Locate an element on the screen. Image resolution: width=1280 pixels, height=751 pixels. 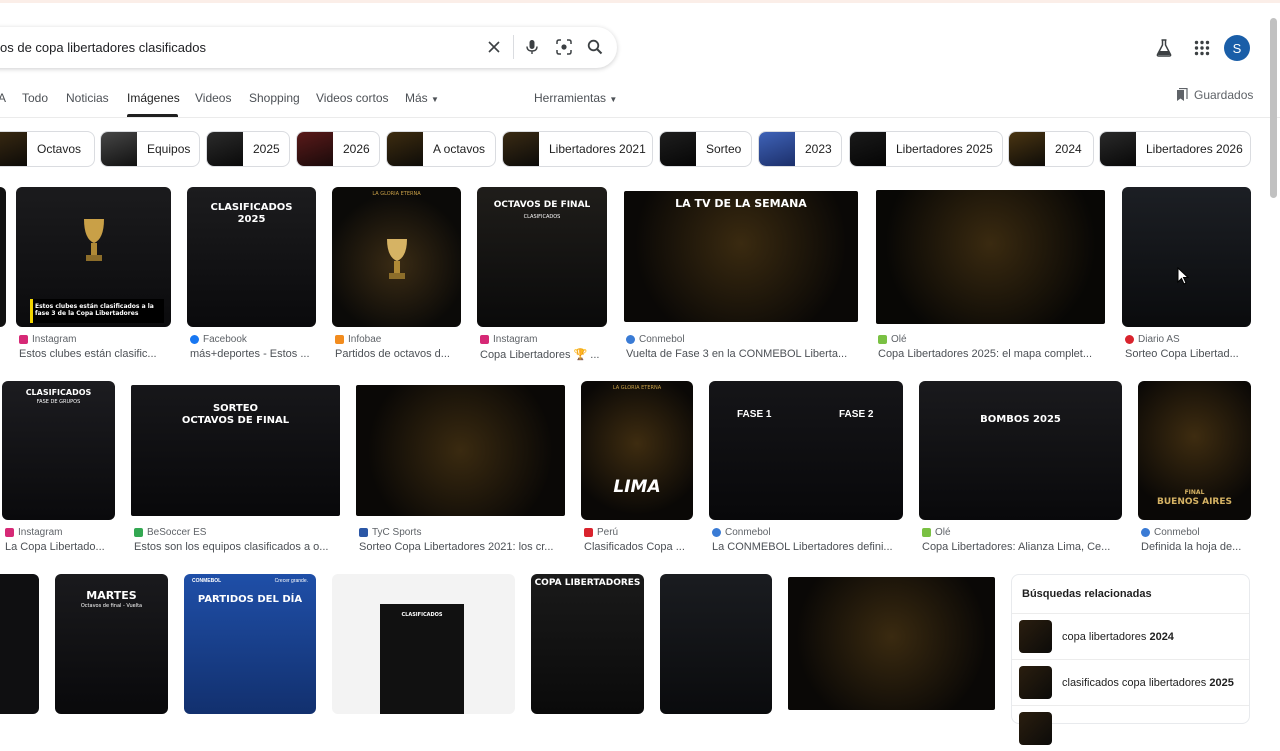
result-thumbnail: CONMEBOL Crecer grande. PARTIDOS DEL DÍA is located at coordinates (250, 644).